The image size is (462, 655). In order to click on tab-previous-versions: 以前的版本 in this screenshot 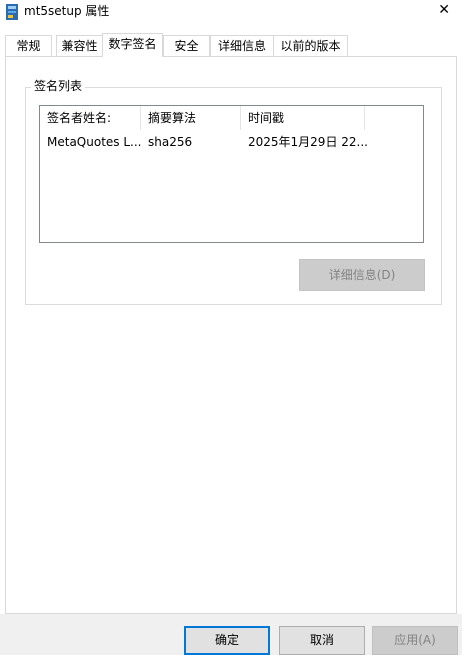, I will do `click(310, 45)`.